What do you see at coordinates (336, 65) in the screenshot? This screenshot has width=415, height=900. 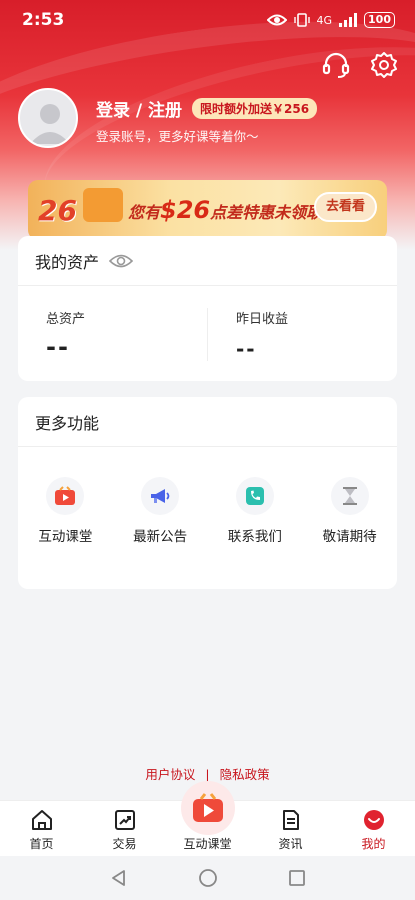 I see `headset-icon` at bounding box center [336, 65].